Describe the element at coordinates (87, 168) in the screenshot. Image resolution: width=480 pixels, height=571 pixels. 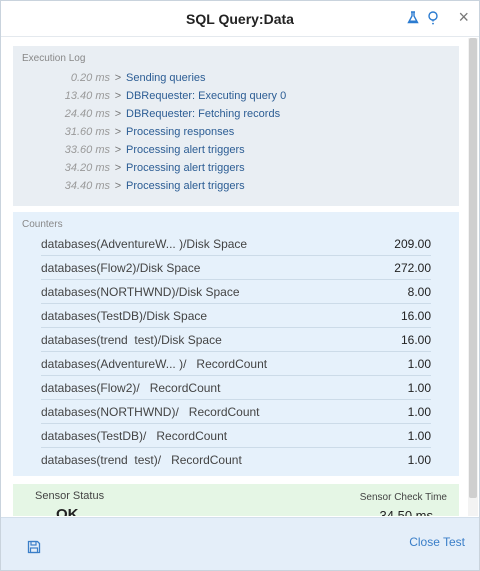
I see `log-time: 34.20 ms` at that location.